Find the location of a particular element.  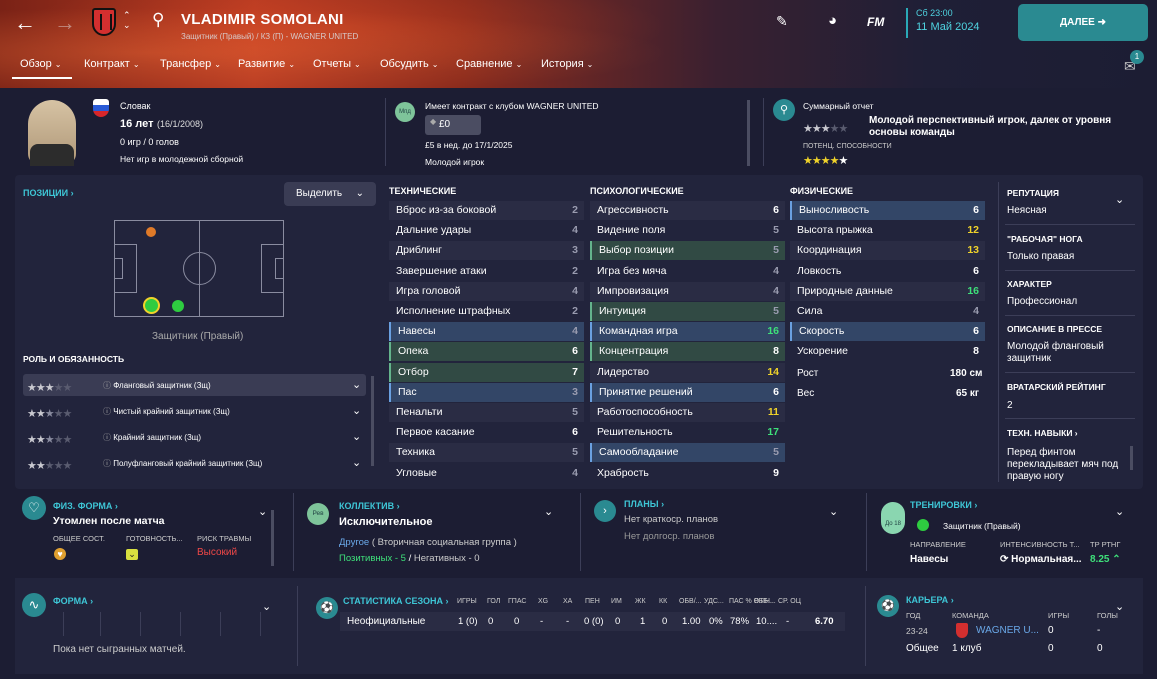

attribute-row: Работоспособность 11 is located at coordinates (687, 412).